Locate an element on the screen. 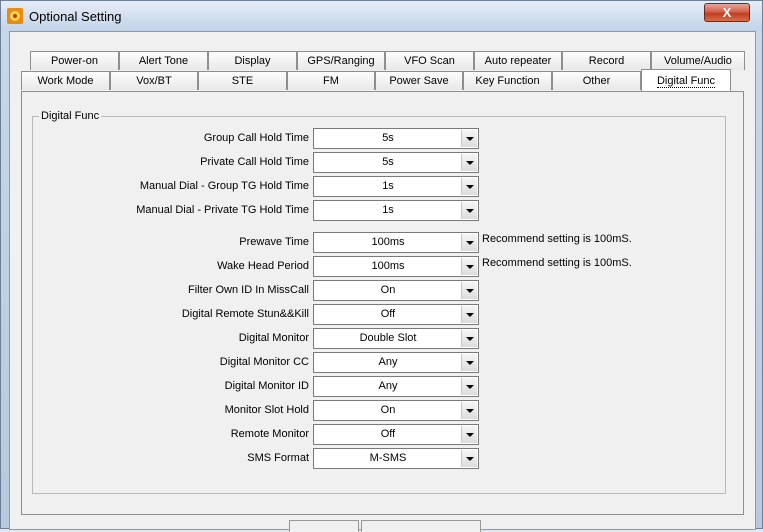  field-label: Filter Own ID In MissCall is located at coordinates (248, 290).